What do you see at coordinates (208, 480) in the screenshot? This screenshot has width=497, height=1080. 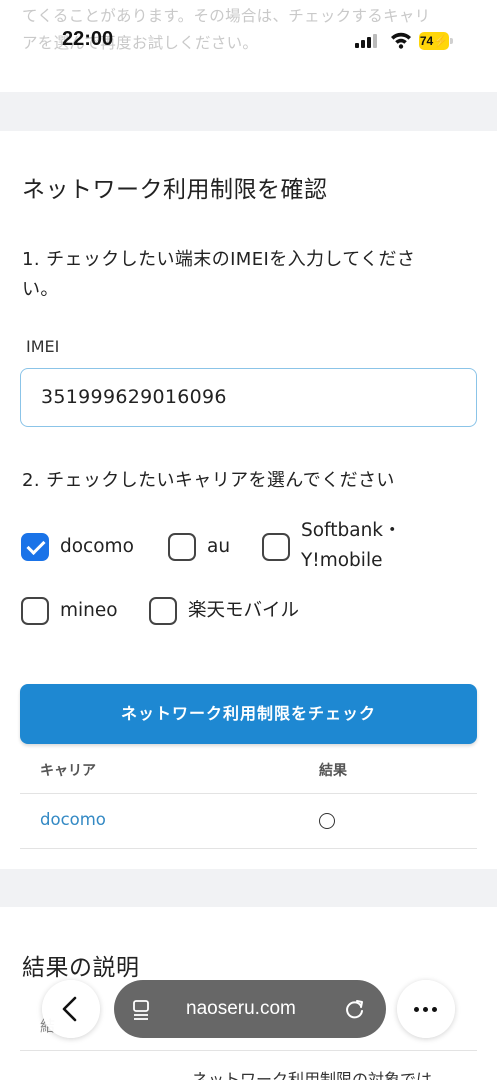 I see `step-2-instruction: 2. チェックしたいキャリアを選んでください` at bounding box center [208, 480].